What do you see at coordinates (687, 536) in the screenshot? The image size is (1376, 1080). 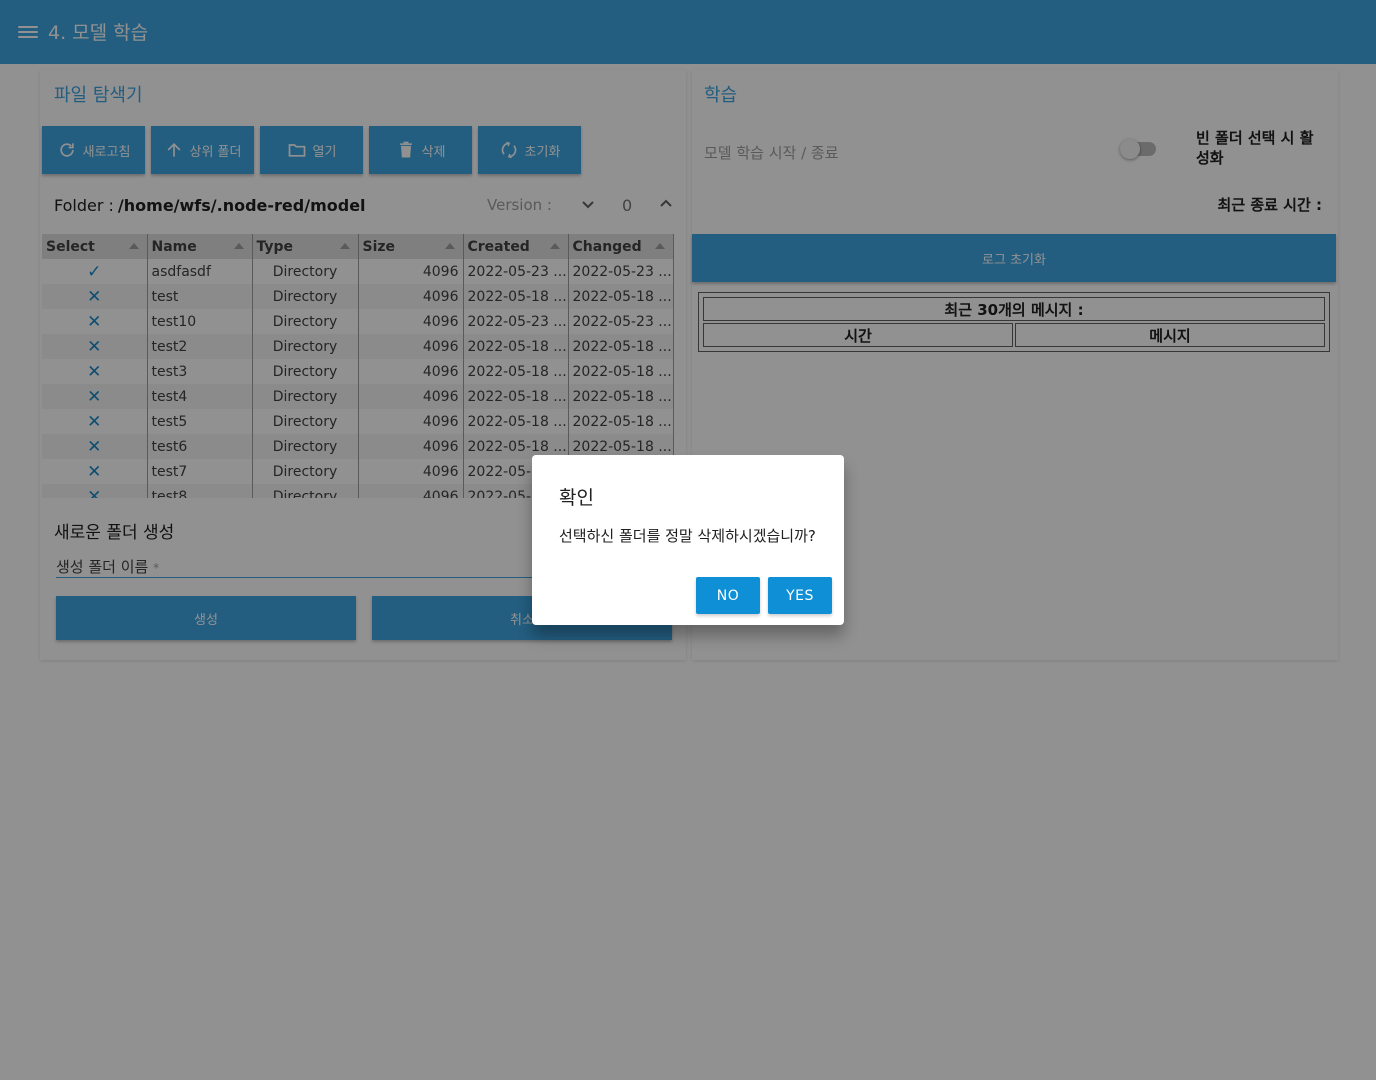 I see `dialog-message: 선택하신 폴더를 정말 삭제하시겠습니까?` at bounding box center [687, 536].